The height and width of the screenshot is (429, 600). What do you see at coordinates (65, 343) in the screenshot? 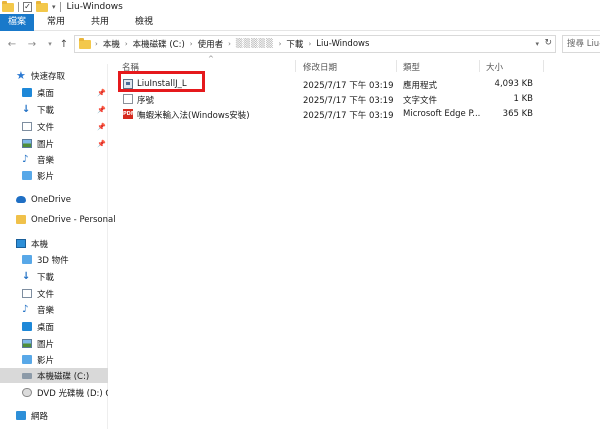
I see `sidebar-item-pc-pictures: 圖片` at bounding box center [65, 343].